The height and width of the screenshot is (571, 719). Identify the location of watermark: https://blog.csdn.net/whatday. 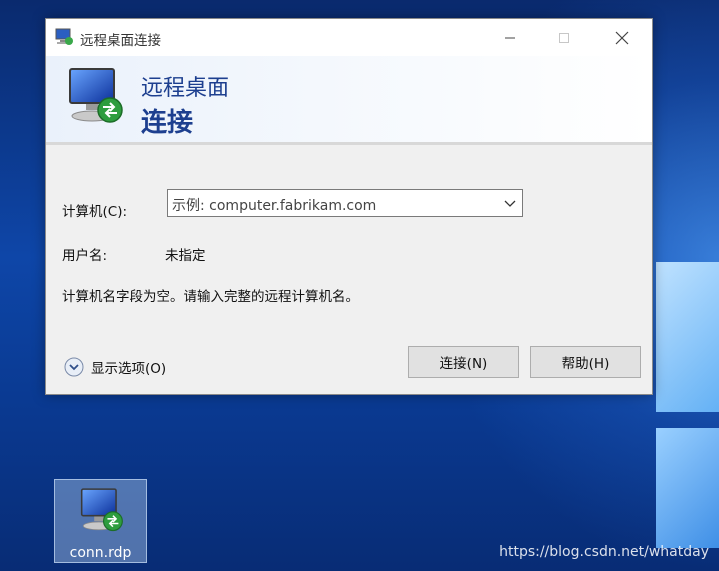
(604, 552).